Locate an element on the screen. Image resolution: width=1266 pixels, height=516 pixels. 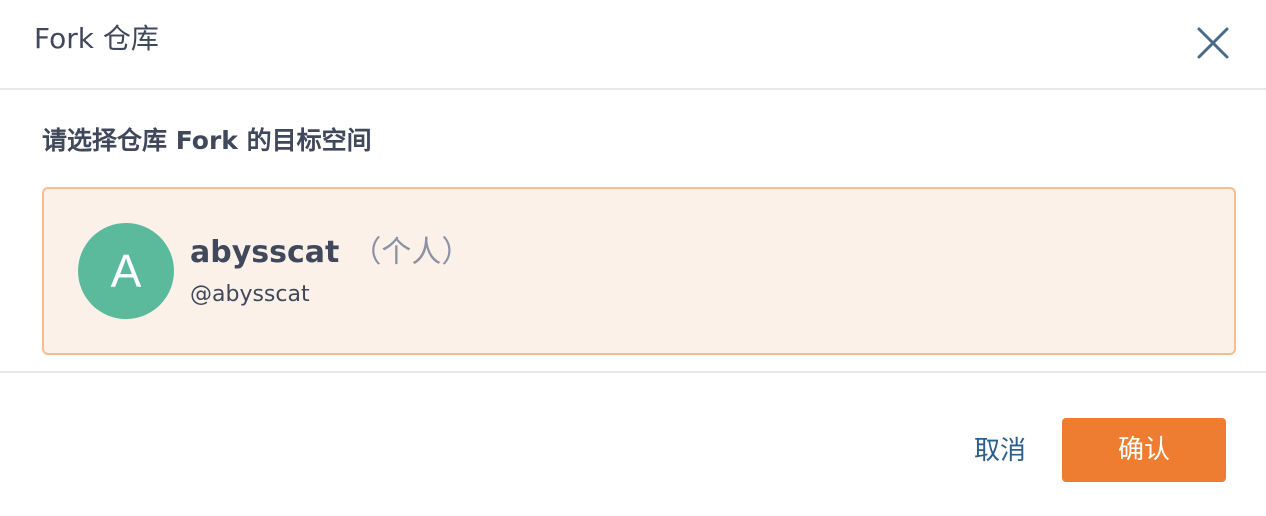
footer-divider is located at coordinates (633, 372).